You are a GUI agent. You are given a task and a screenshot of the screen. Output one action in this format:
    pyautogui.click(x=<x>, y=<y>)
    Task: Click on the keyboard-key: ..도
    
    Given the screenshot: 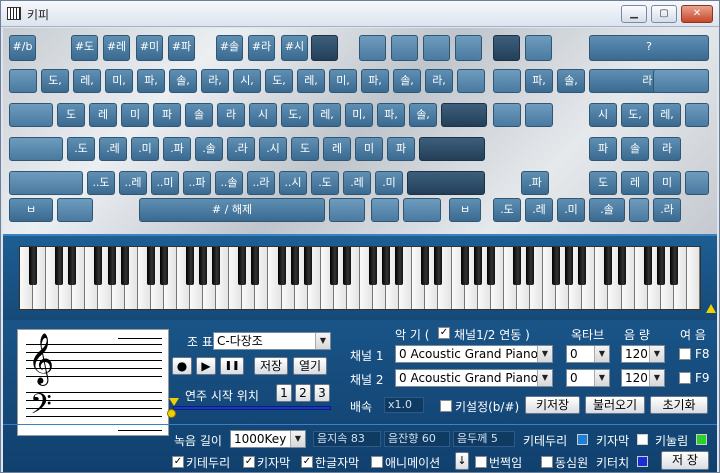 What is the action you would take?
    pyautogui.click(x=101, y=183)
    